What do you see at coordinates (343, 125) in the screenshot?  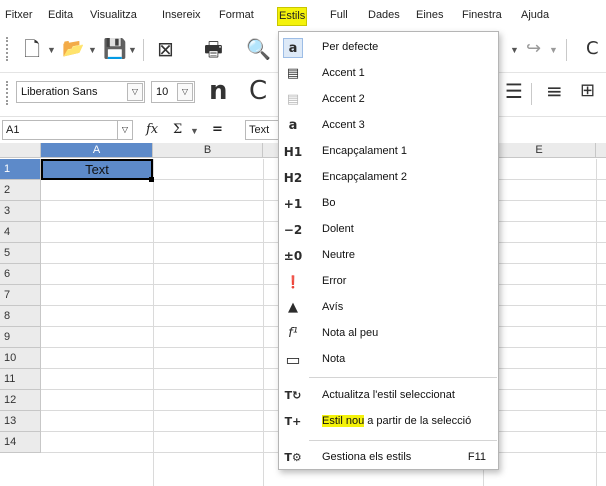 I see `menu-item-label: Accent 3` at bounding box center [343, 125].